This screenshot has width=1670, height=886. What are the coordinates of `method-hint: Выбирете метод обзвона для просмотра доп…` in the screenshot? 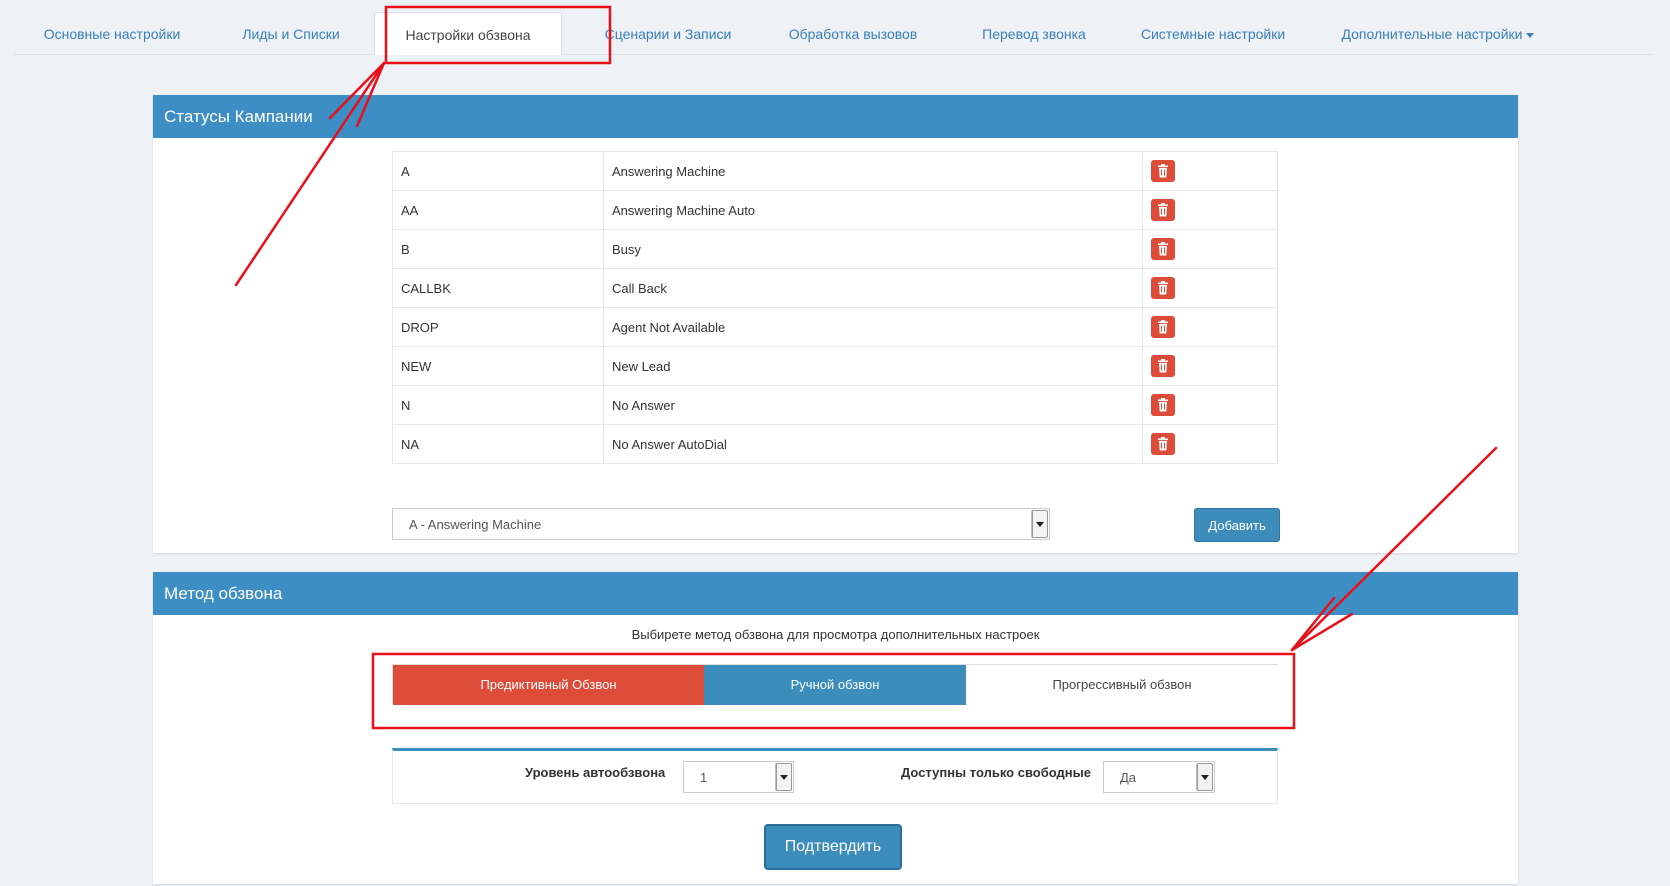 It's located at (835, 634).